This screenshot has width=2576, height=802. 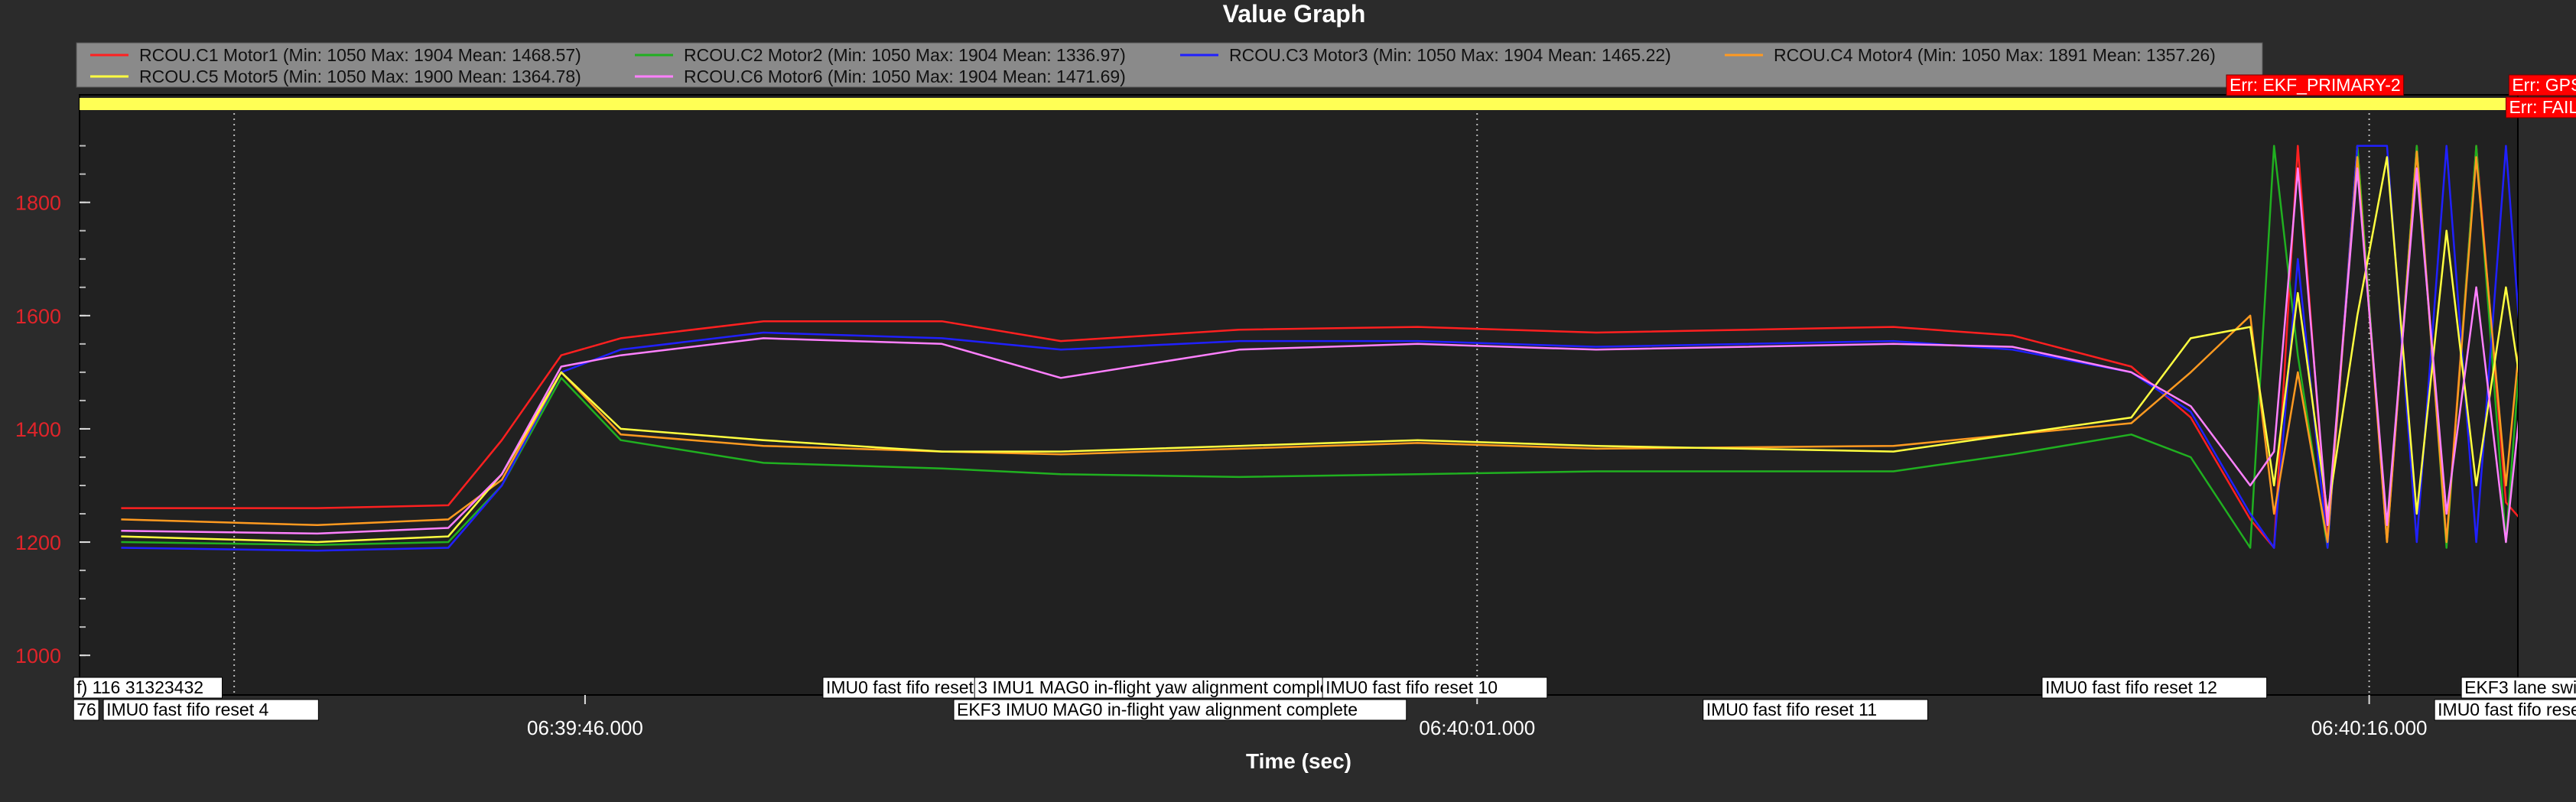 What do you see at coordinates (2369, 728) in the screenshot?
I see `x-tick-label: 06:40:16.000` at bounding box center [2369, 728].